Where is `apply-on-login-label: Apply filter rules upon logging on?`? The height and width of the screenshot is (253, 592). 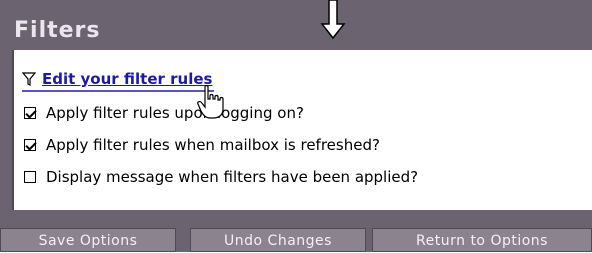
apply-on-login-label: Apply filter rules upon logging on? is located at coordinates (175, 113).